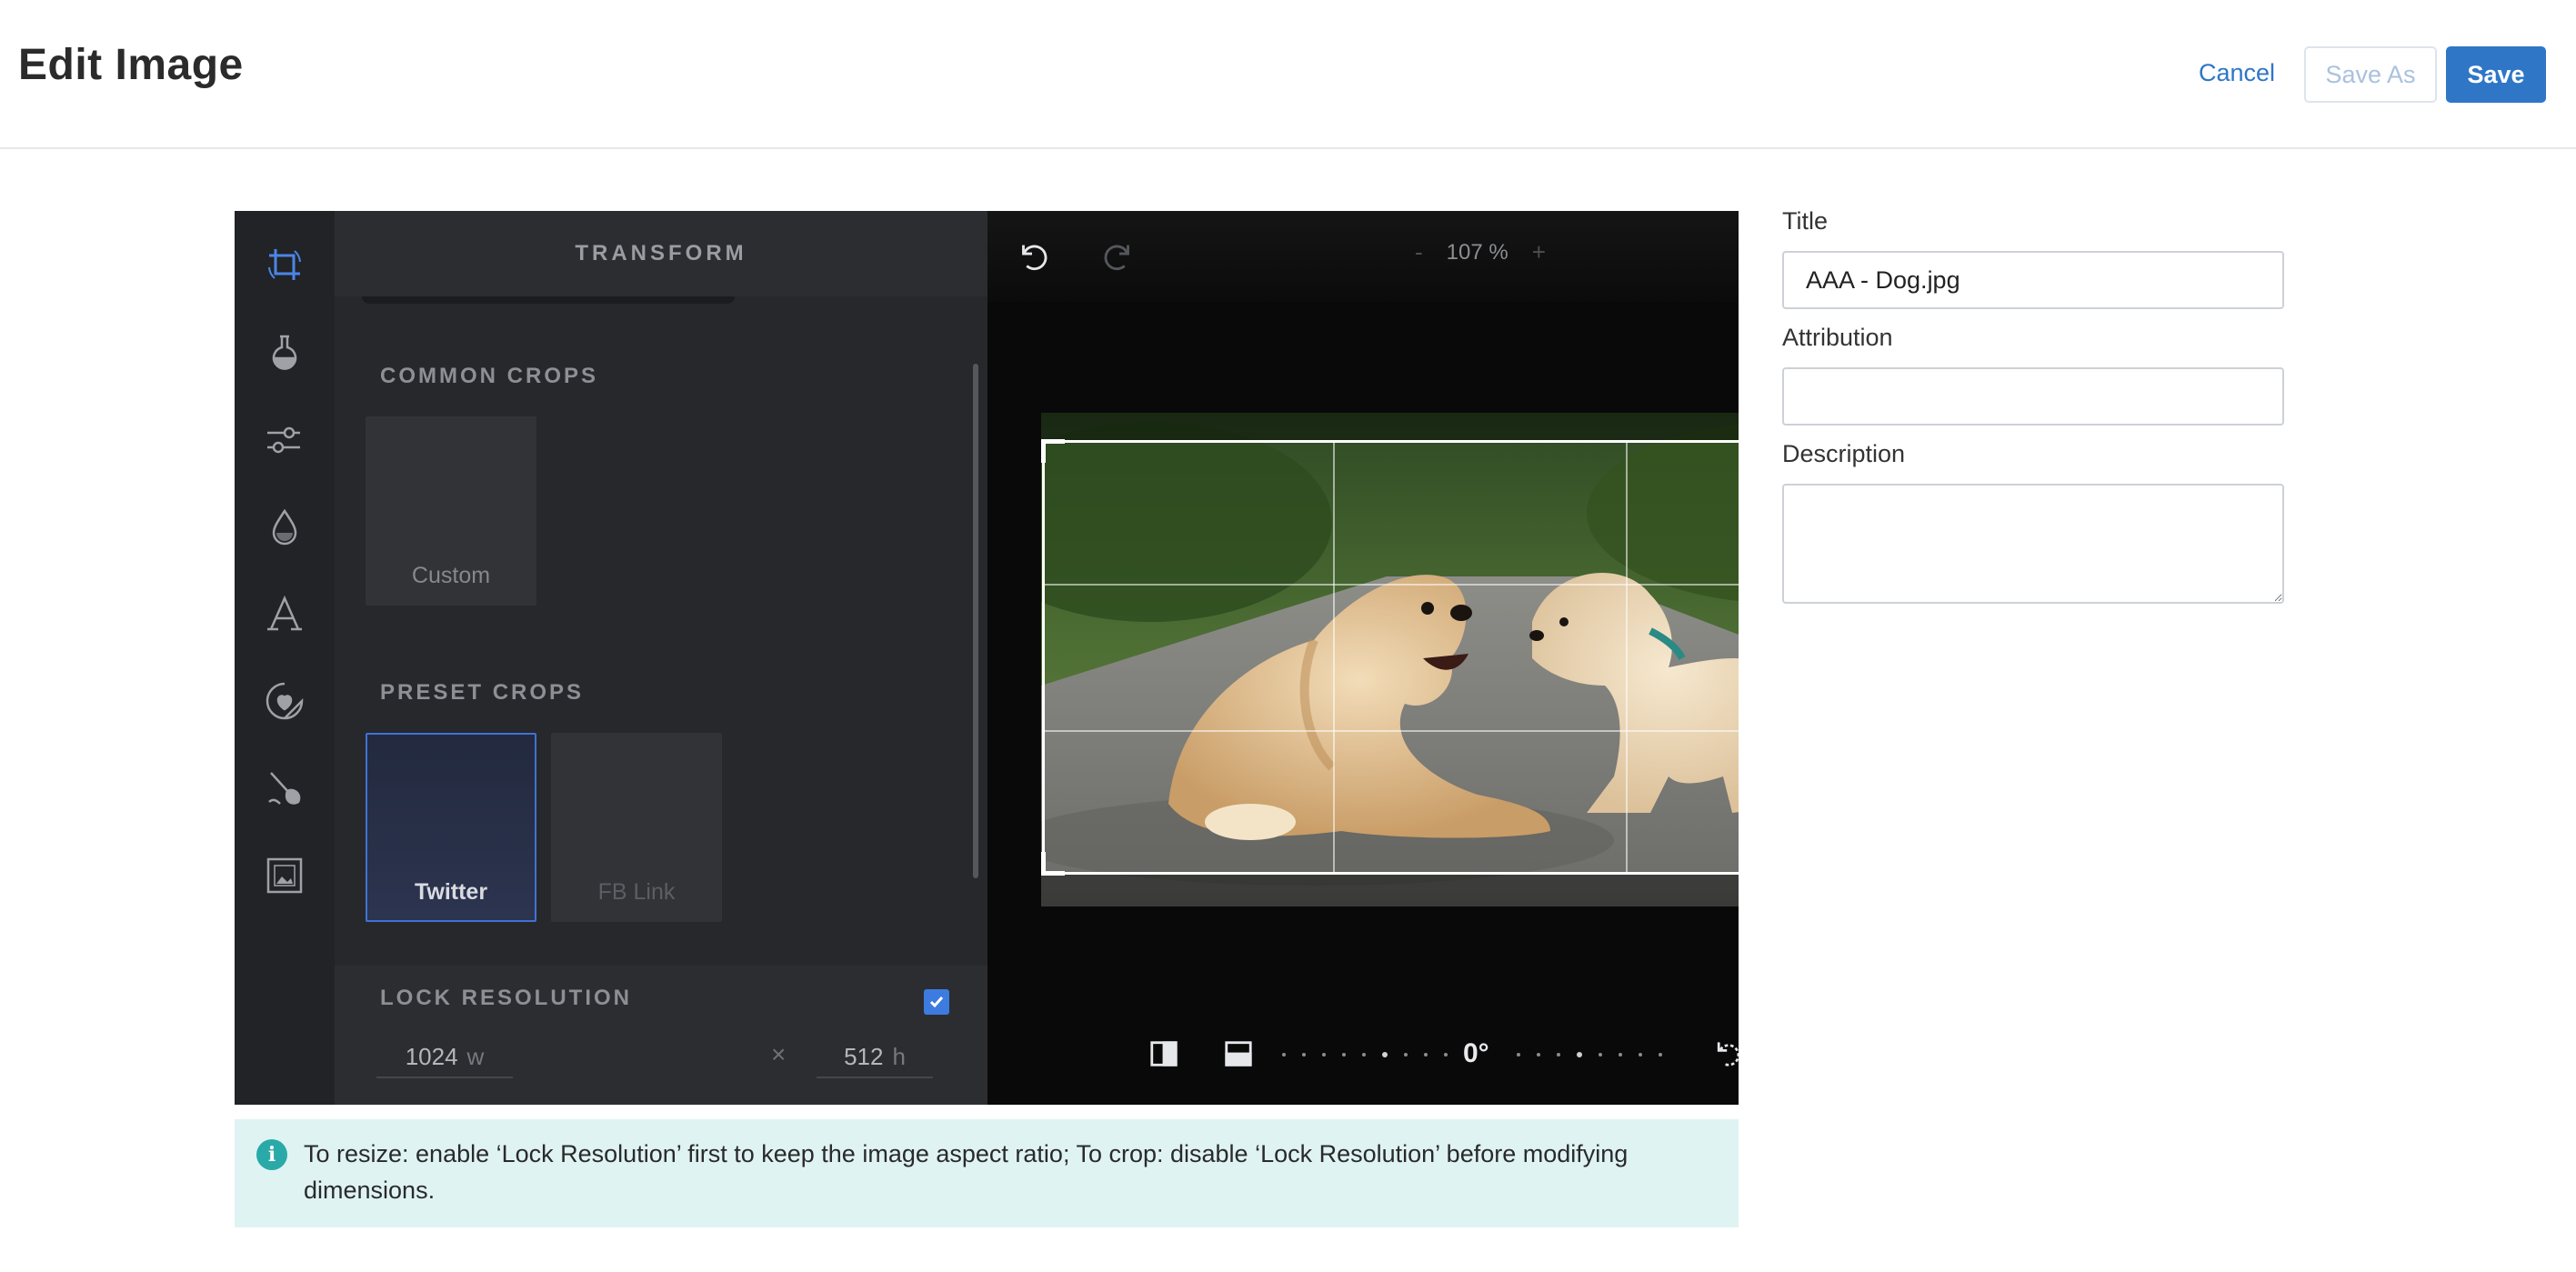 The height and width of the screenshot is (1272, 2576). Describe the element at coordinates (284, 701) in the screenshot. I see `sticker-icon` at that location.